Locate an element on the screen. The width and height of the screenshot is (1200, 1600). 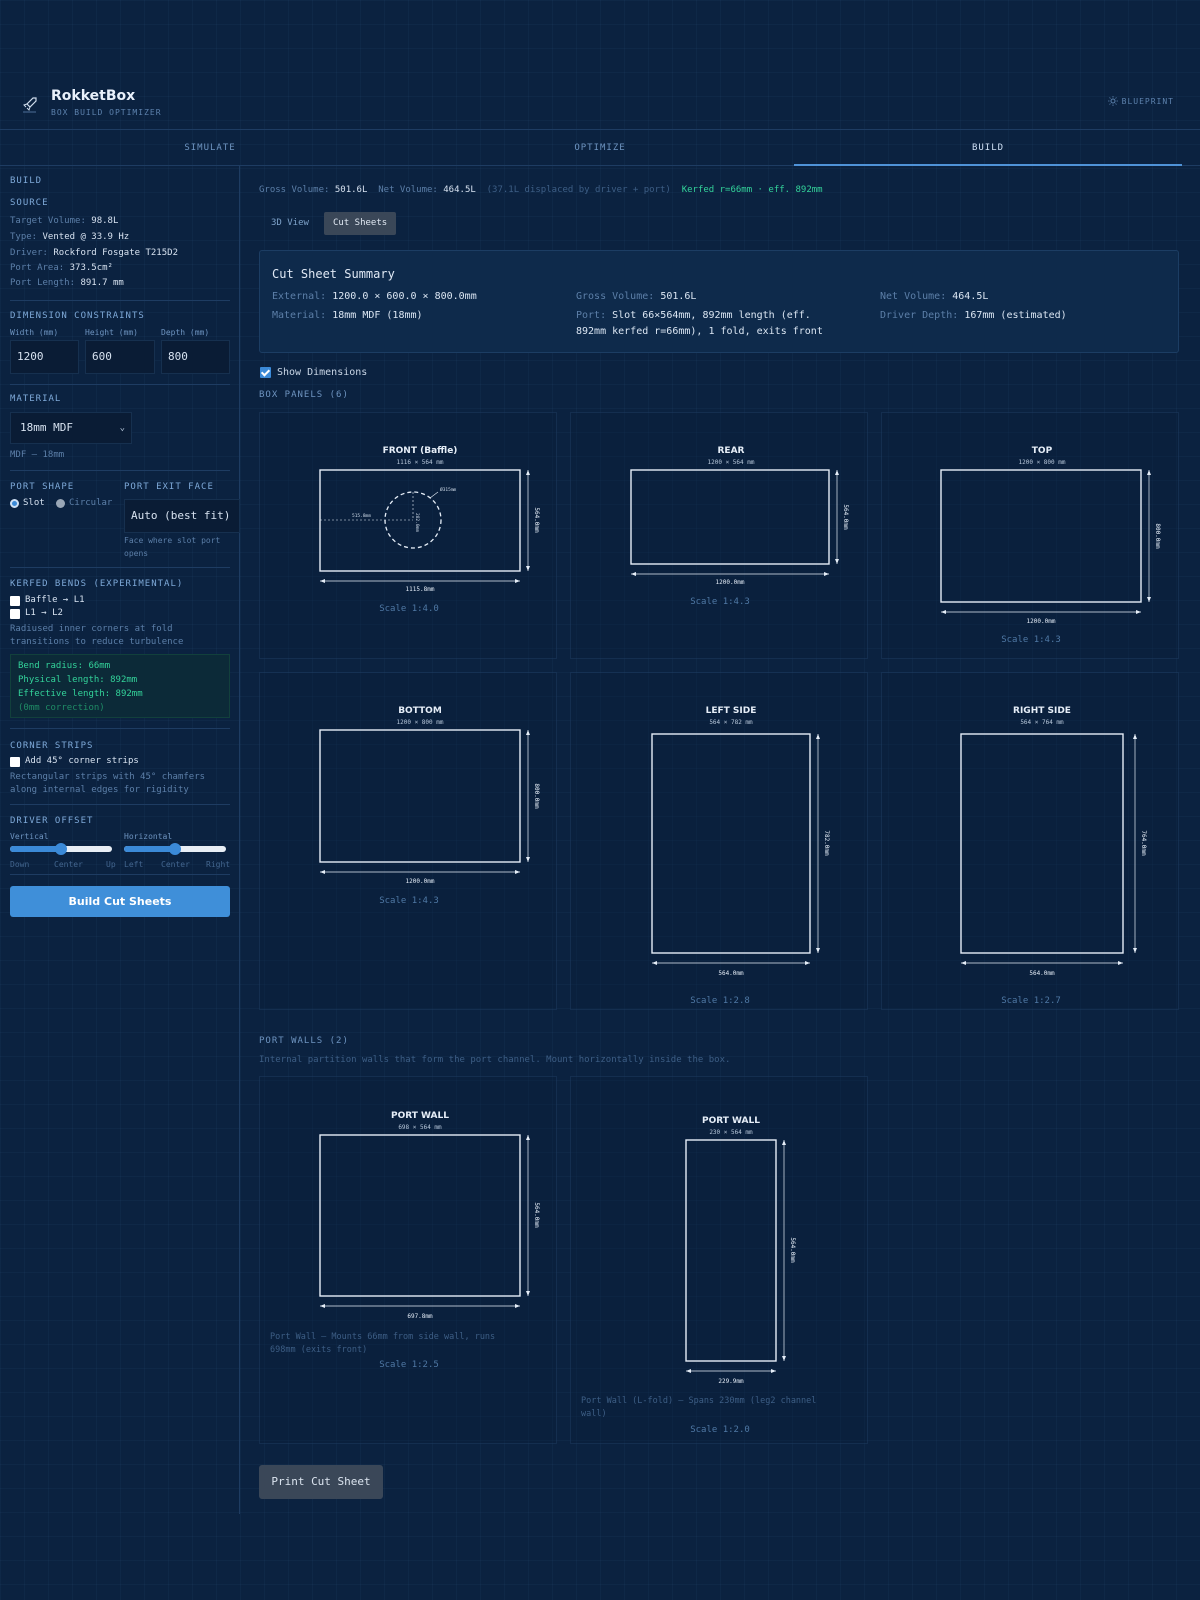
vertical-label: Vertical is located at coordinates (29, 836).